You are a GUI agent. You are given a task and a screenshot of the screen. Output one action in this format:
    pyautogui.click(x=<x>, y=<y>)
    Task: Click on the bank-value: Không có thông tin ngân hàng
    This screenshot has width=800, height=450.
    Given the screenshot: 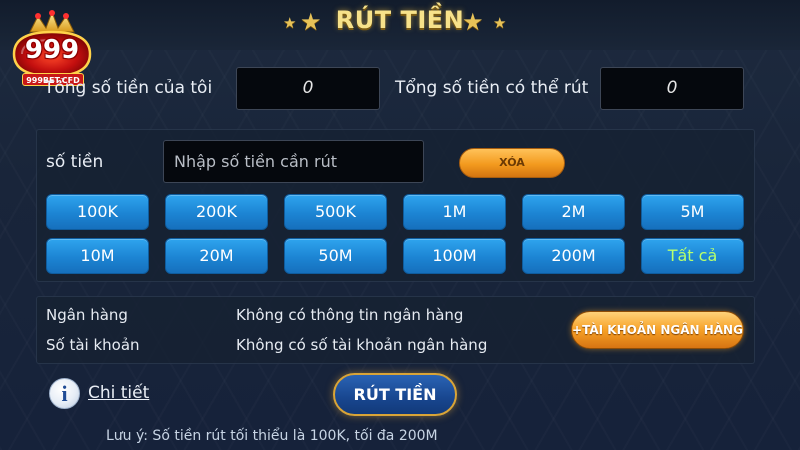 What is the action you would take?
    pyautogui.click(x=350, y=315)
    